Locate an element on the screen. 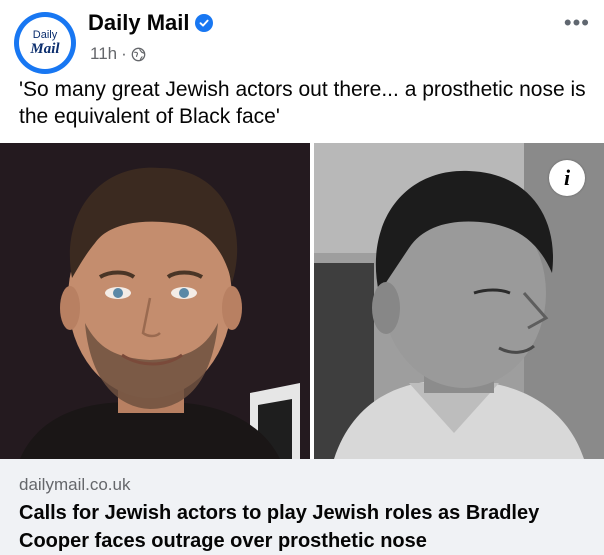 The image size is (604, 555). post-timestamp: 11h is located at coordinates (103, 54).